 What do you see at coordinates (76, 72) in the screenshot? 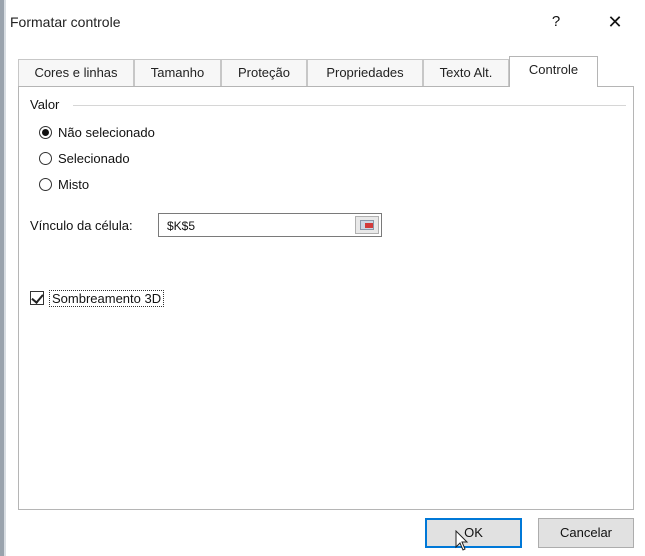
I see `tab-cores-e-linhas: Cores e linhas` at bounding box center [76, 72].